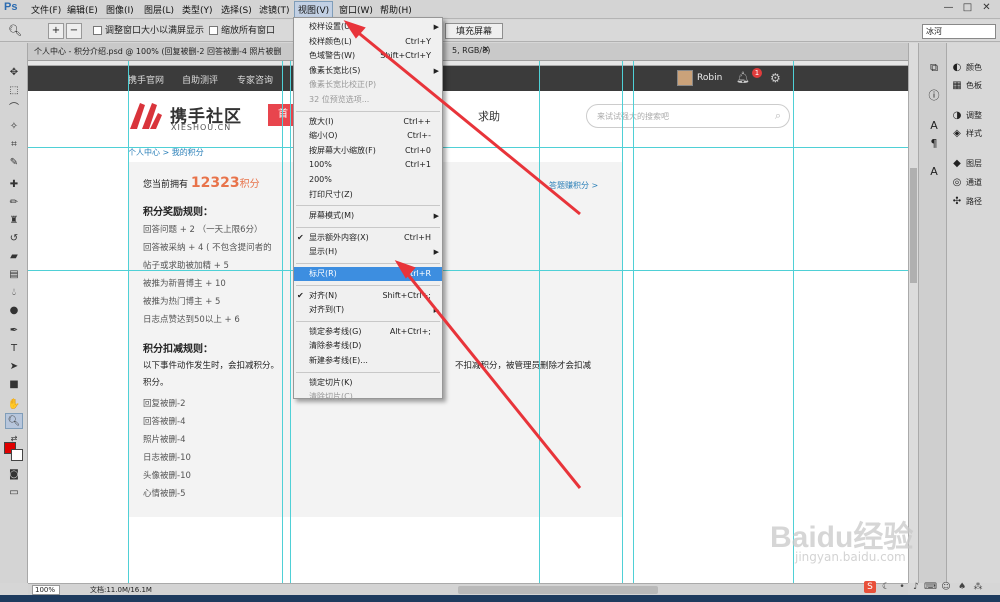  What do you see at coordinates (368, 71) in the screenshot?
I see `view-menu-item: 像素长宽比(S) ▶` at bounding box center [368, 71].